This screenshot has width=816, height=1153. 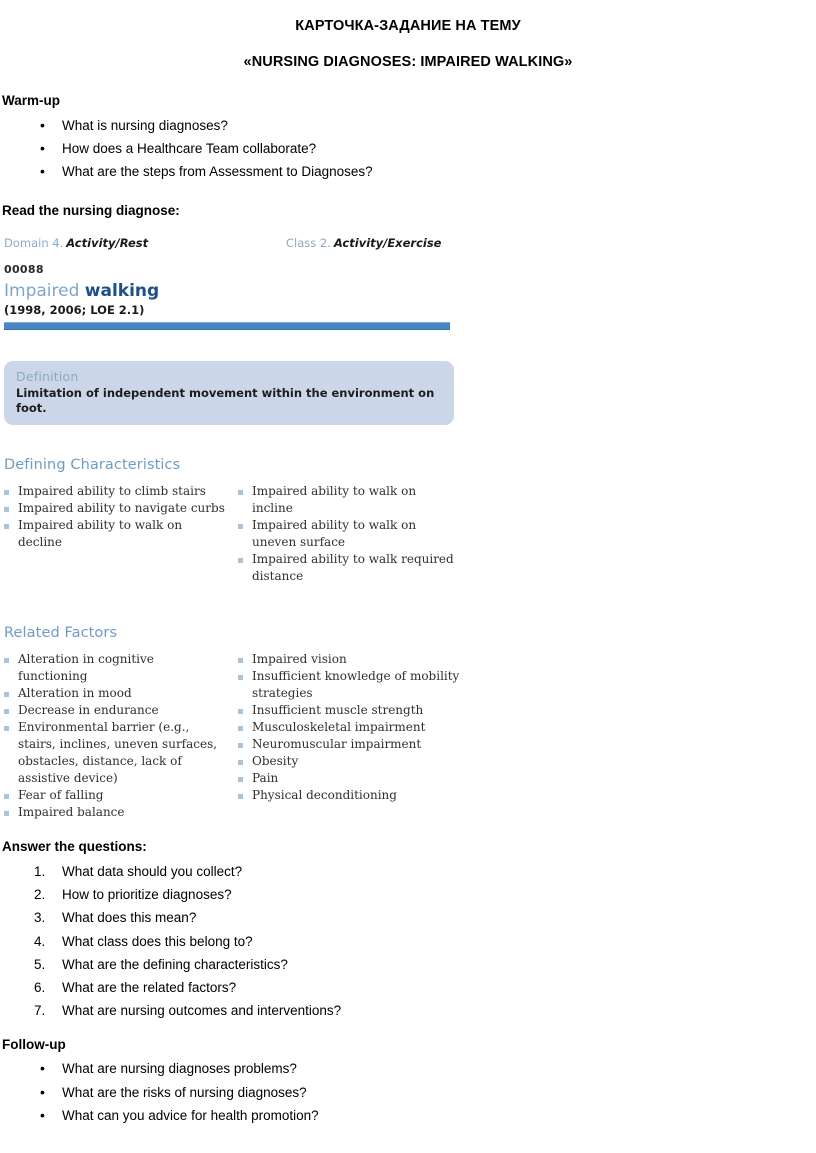 I want to click on list-item: What are nursing diagnoses problems?, so click(x=408, y=1068).